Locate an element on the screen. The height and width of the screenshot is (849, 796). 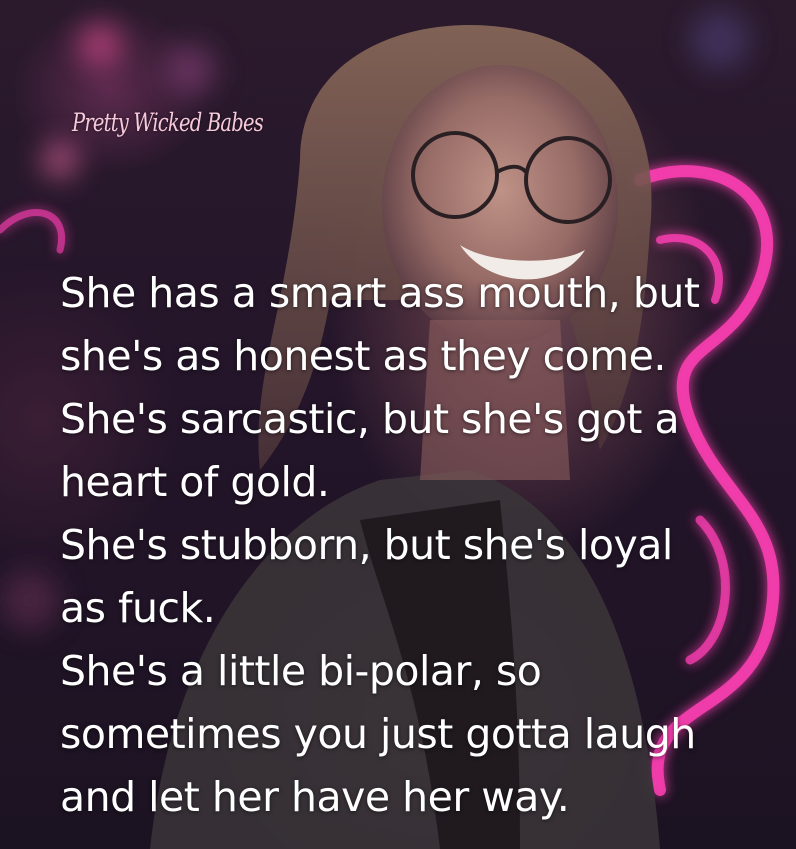
watermark-text: Pretty Wicked Babes is located at coordinates (168, 122).